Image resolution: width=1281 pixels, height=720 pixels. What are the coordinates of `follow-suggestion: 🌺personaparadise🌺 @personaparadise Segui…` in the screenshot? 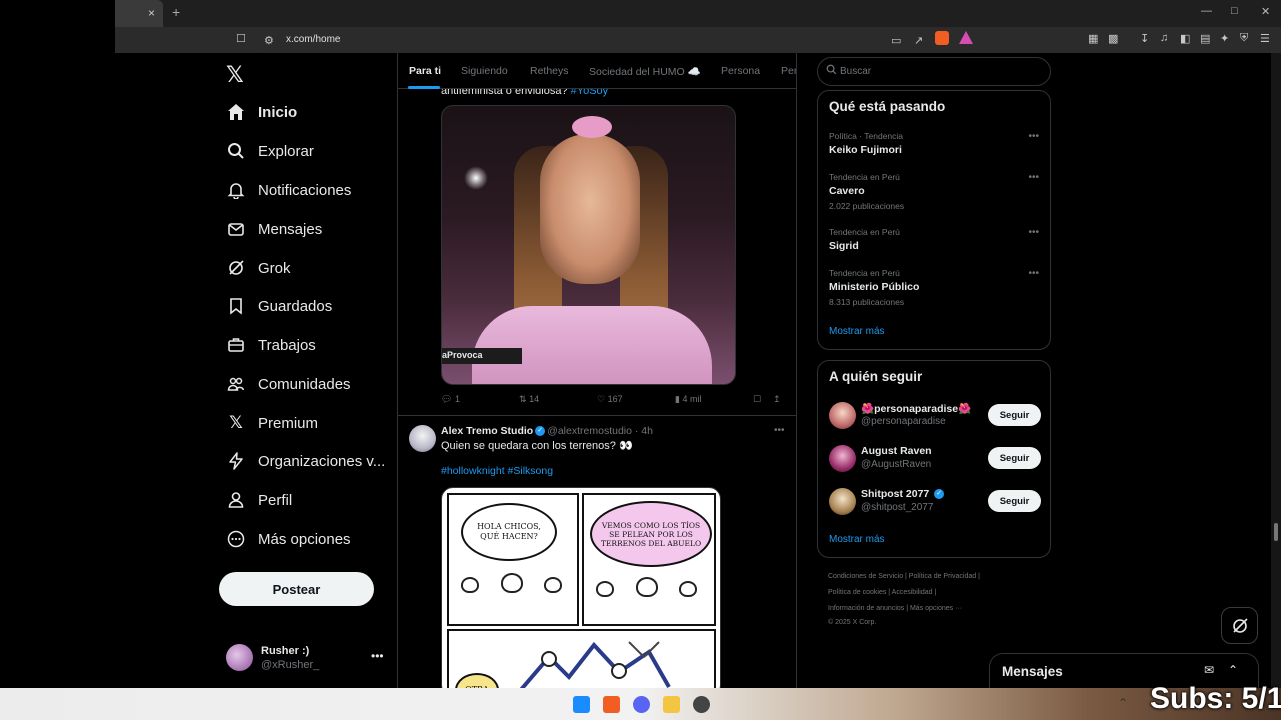 It's located at (935, 416).